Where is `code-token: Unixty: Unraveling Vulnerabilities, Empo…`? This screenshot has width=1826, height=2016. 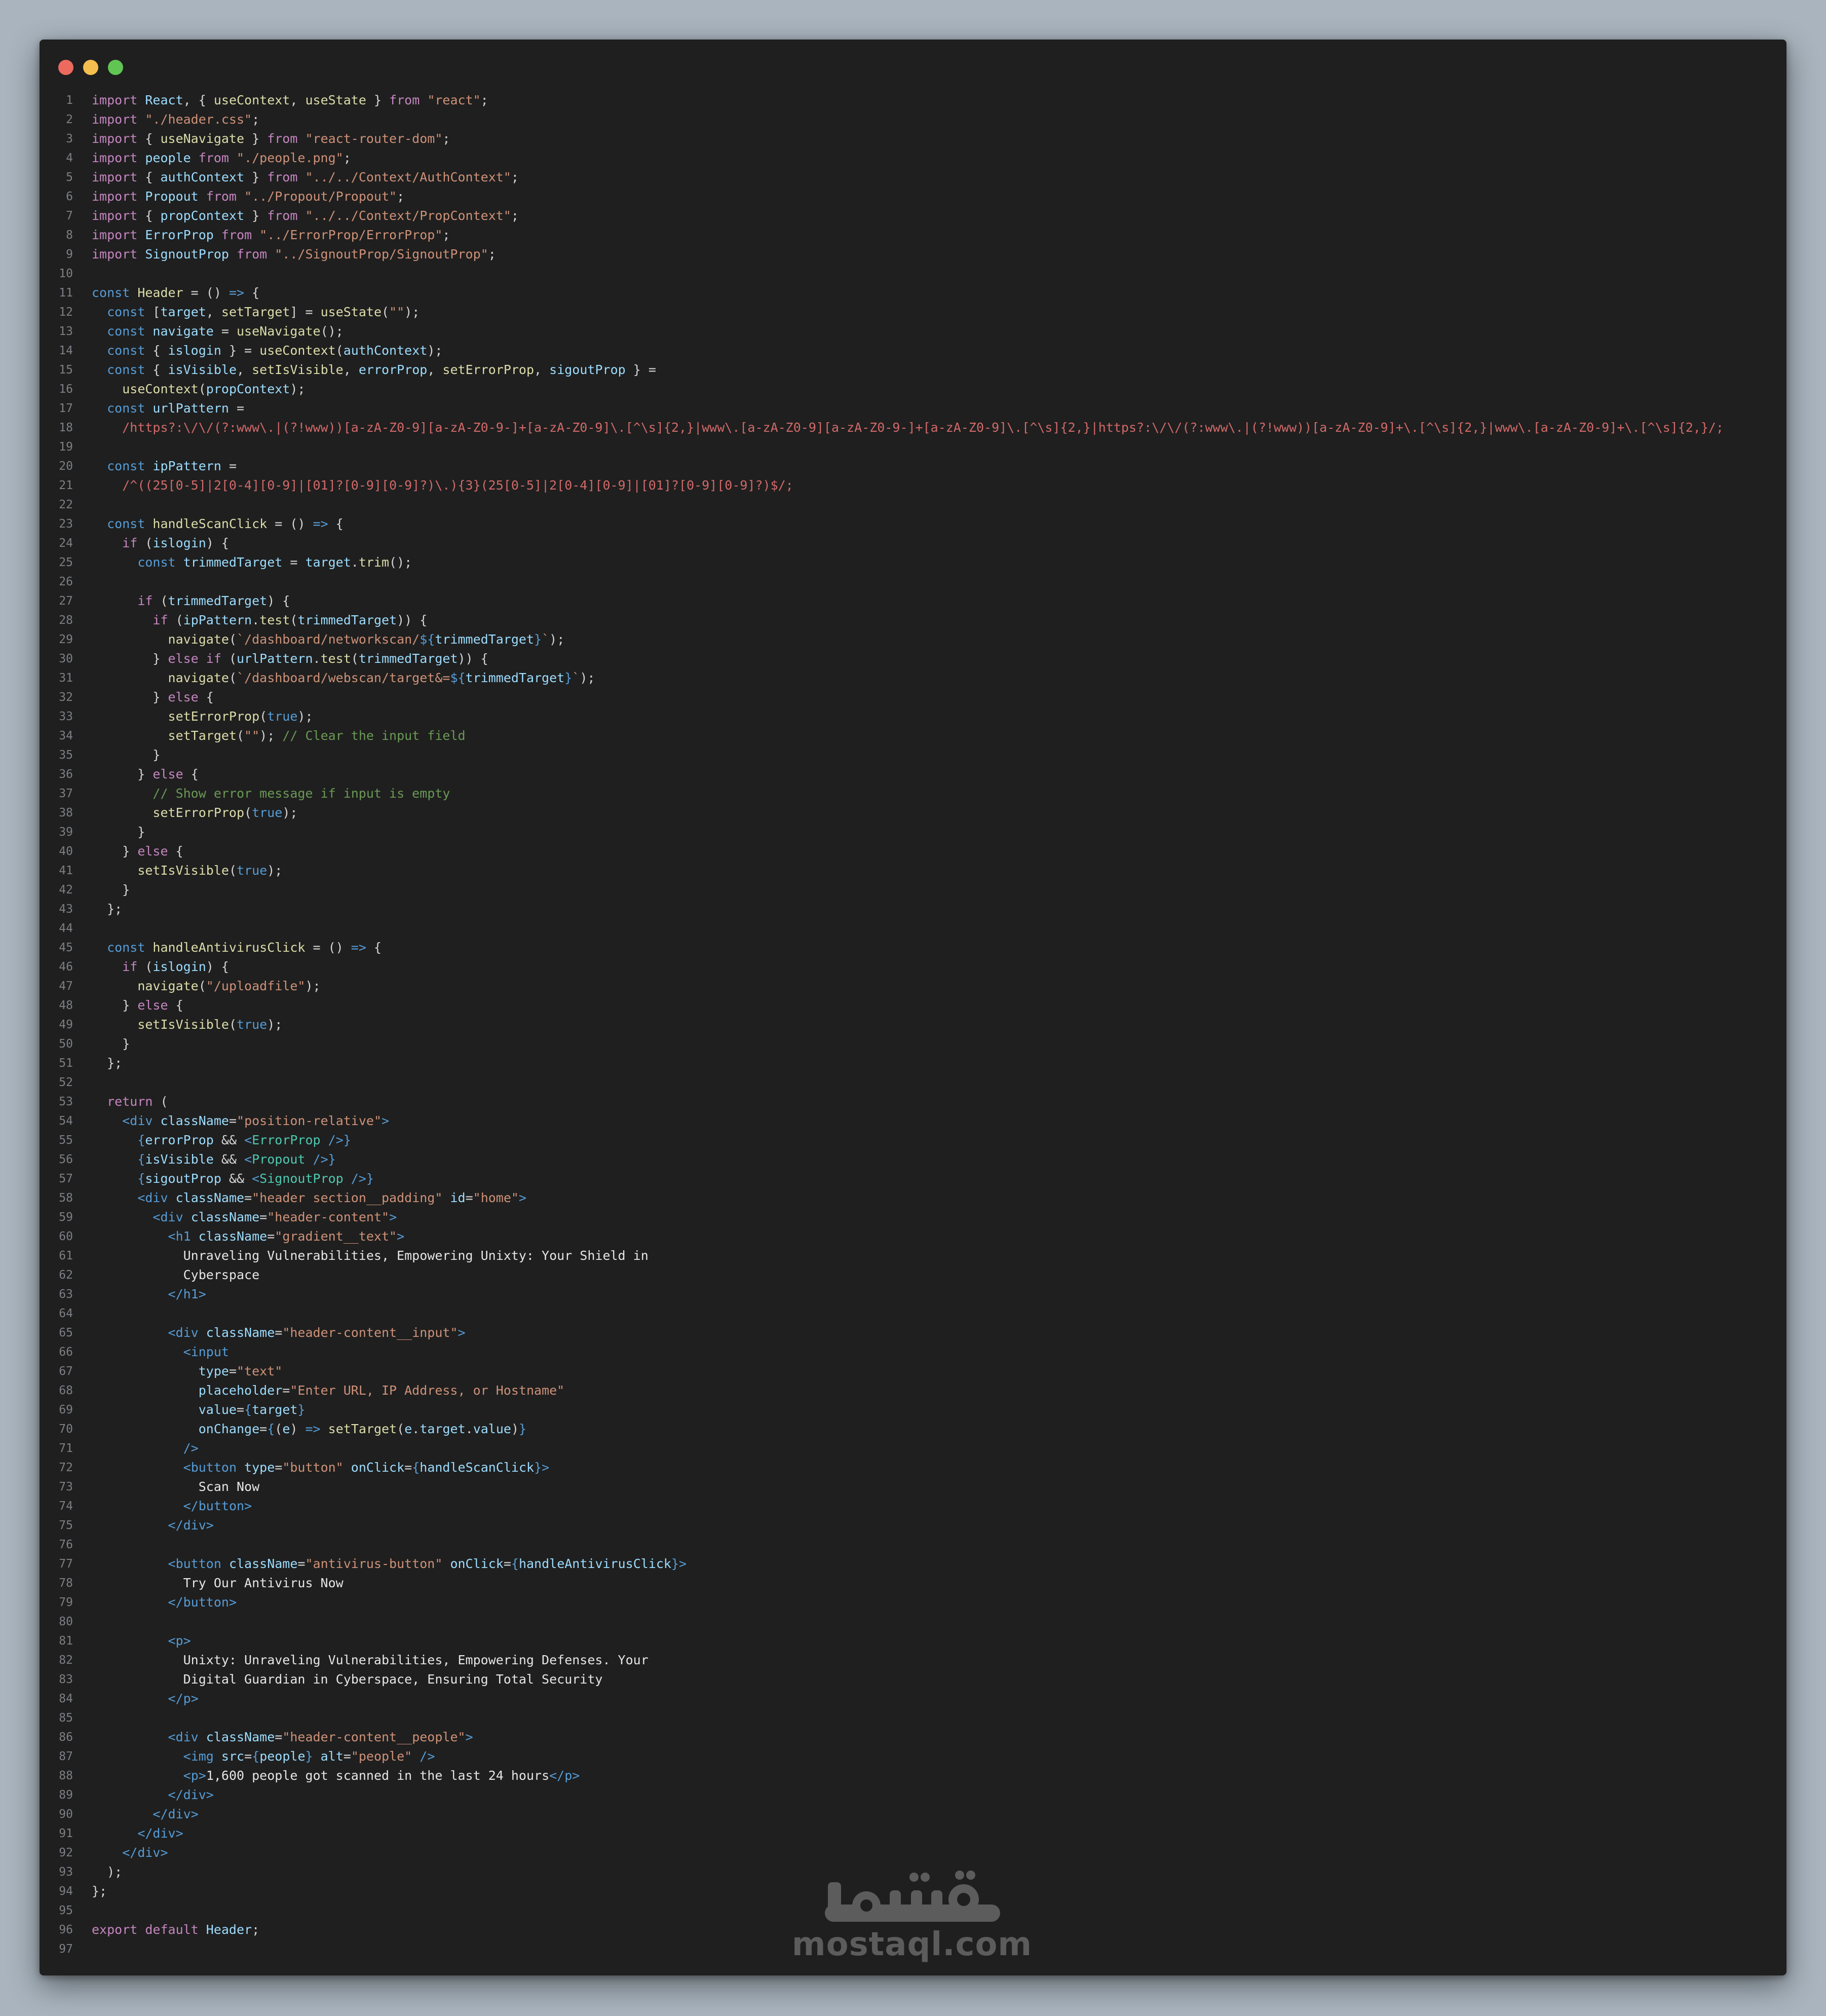 code-token: Unixty: Unraveling Vulnerabilities, Empo… is located at coordinates (416, 1660).